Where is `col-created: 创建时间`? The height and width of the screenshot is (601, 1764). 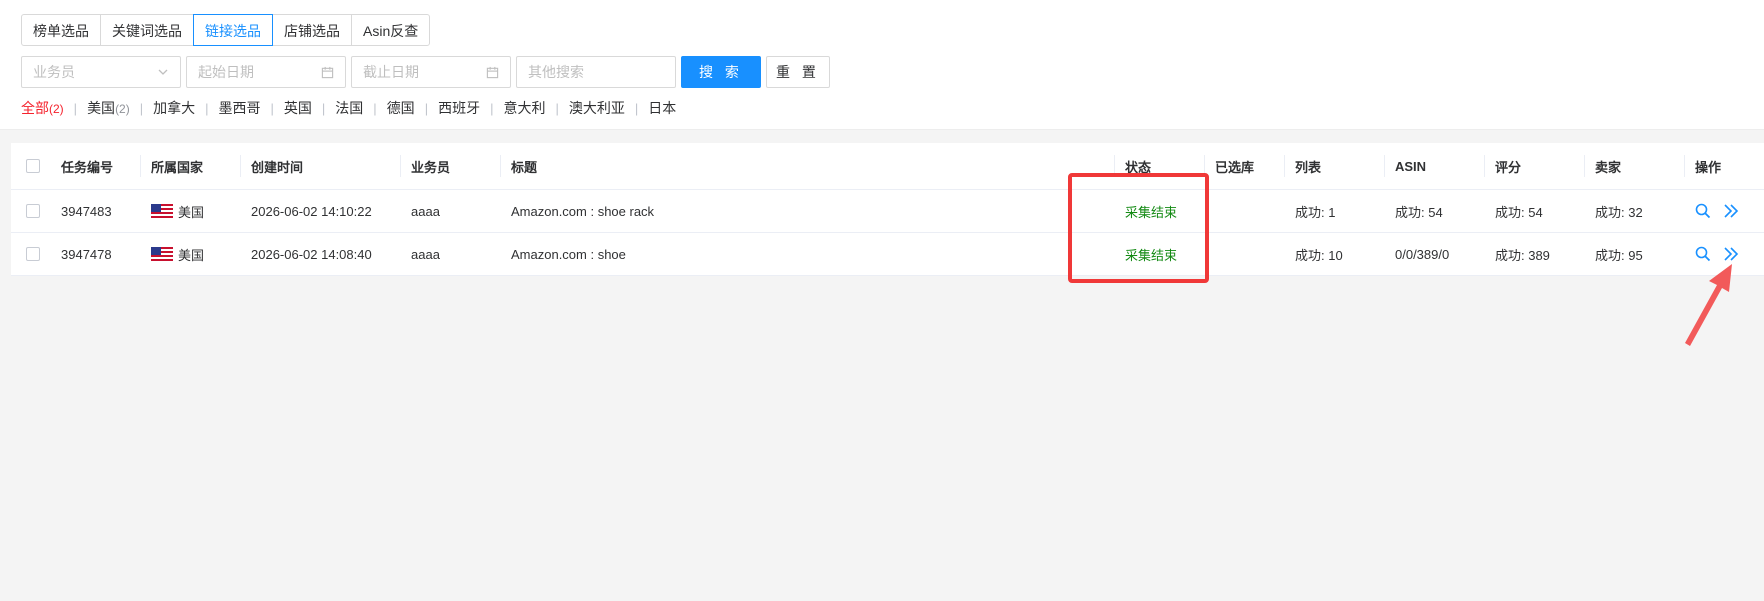 col-created: 创建时间 is located at coordinates (277, 167).